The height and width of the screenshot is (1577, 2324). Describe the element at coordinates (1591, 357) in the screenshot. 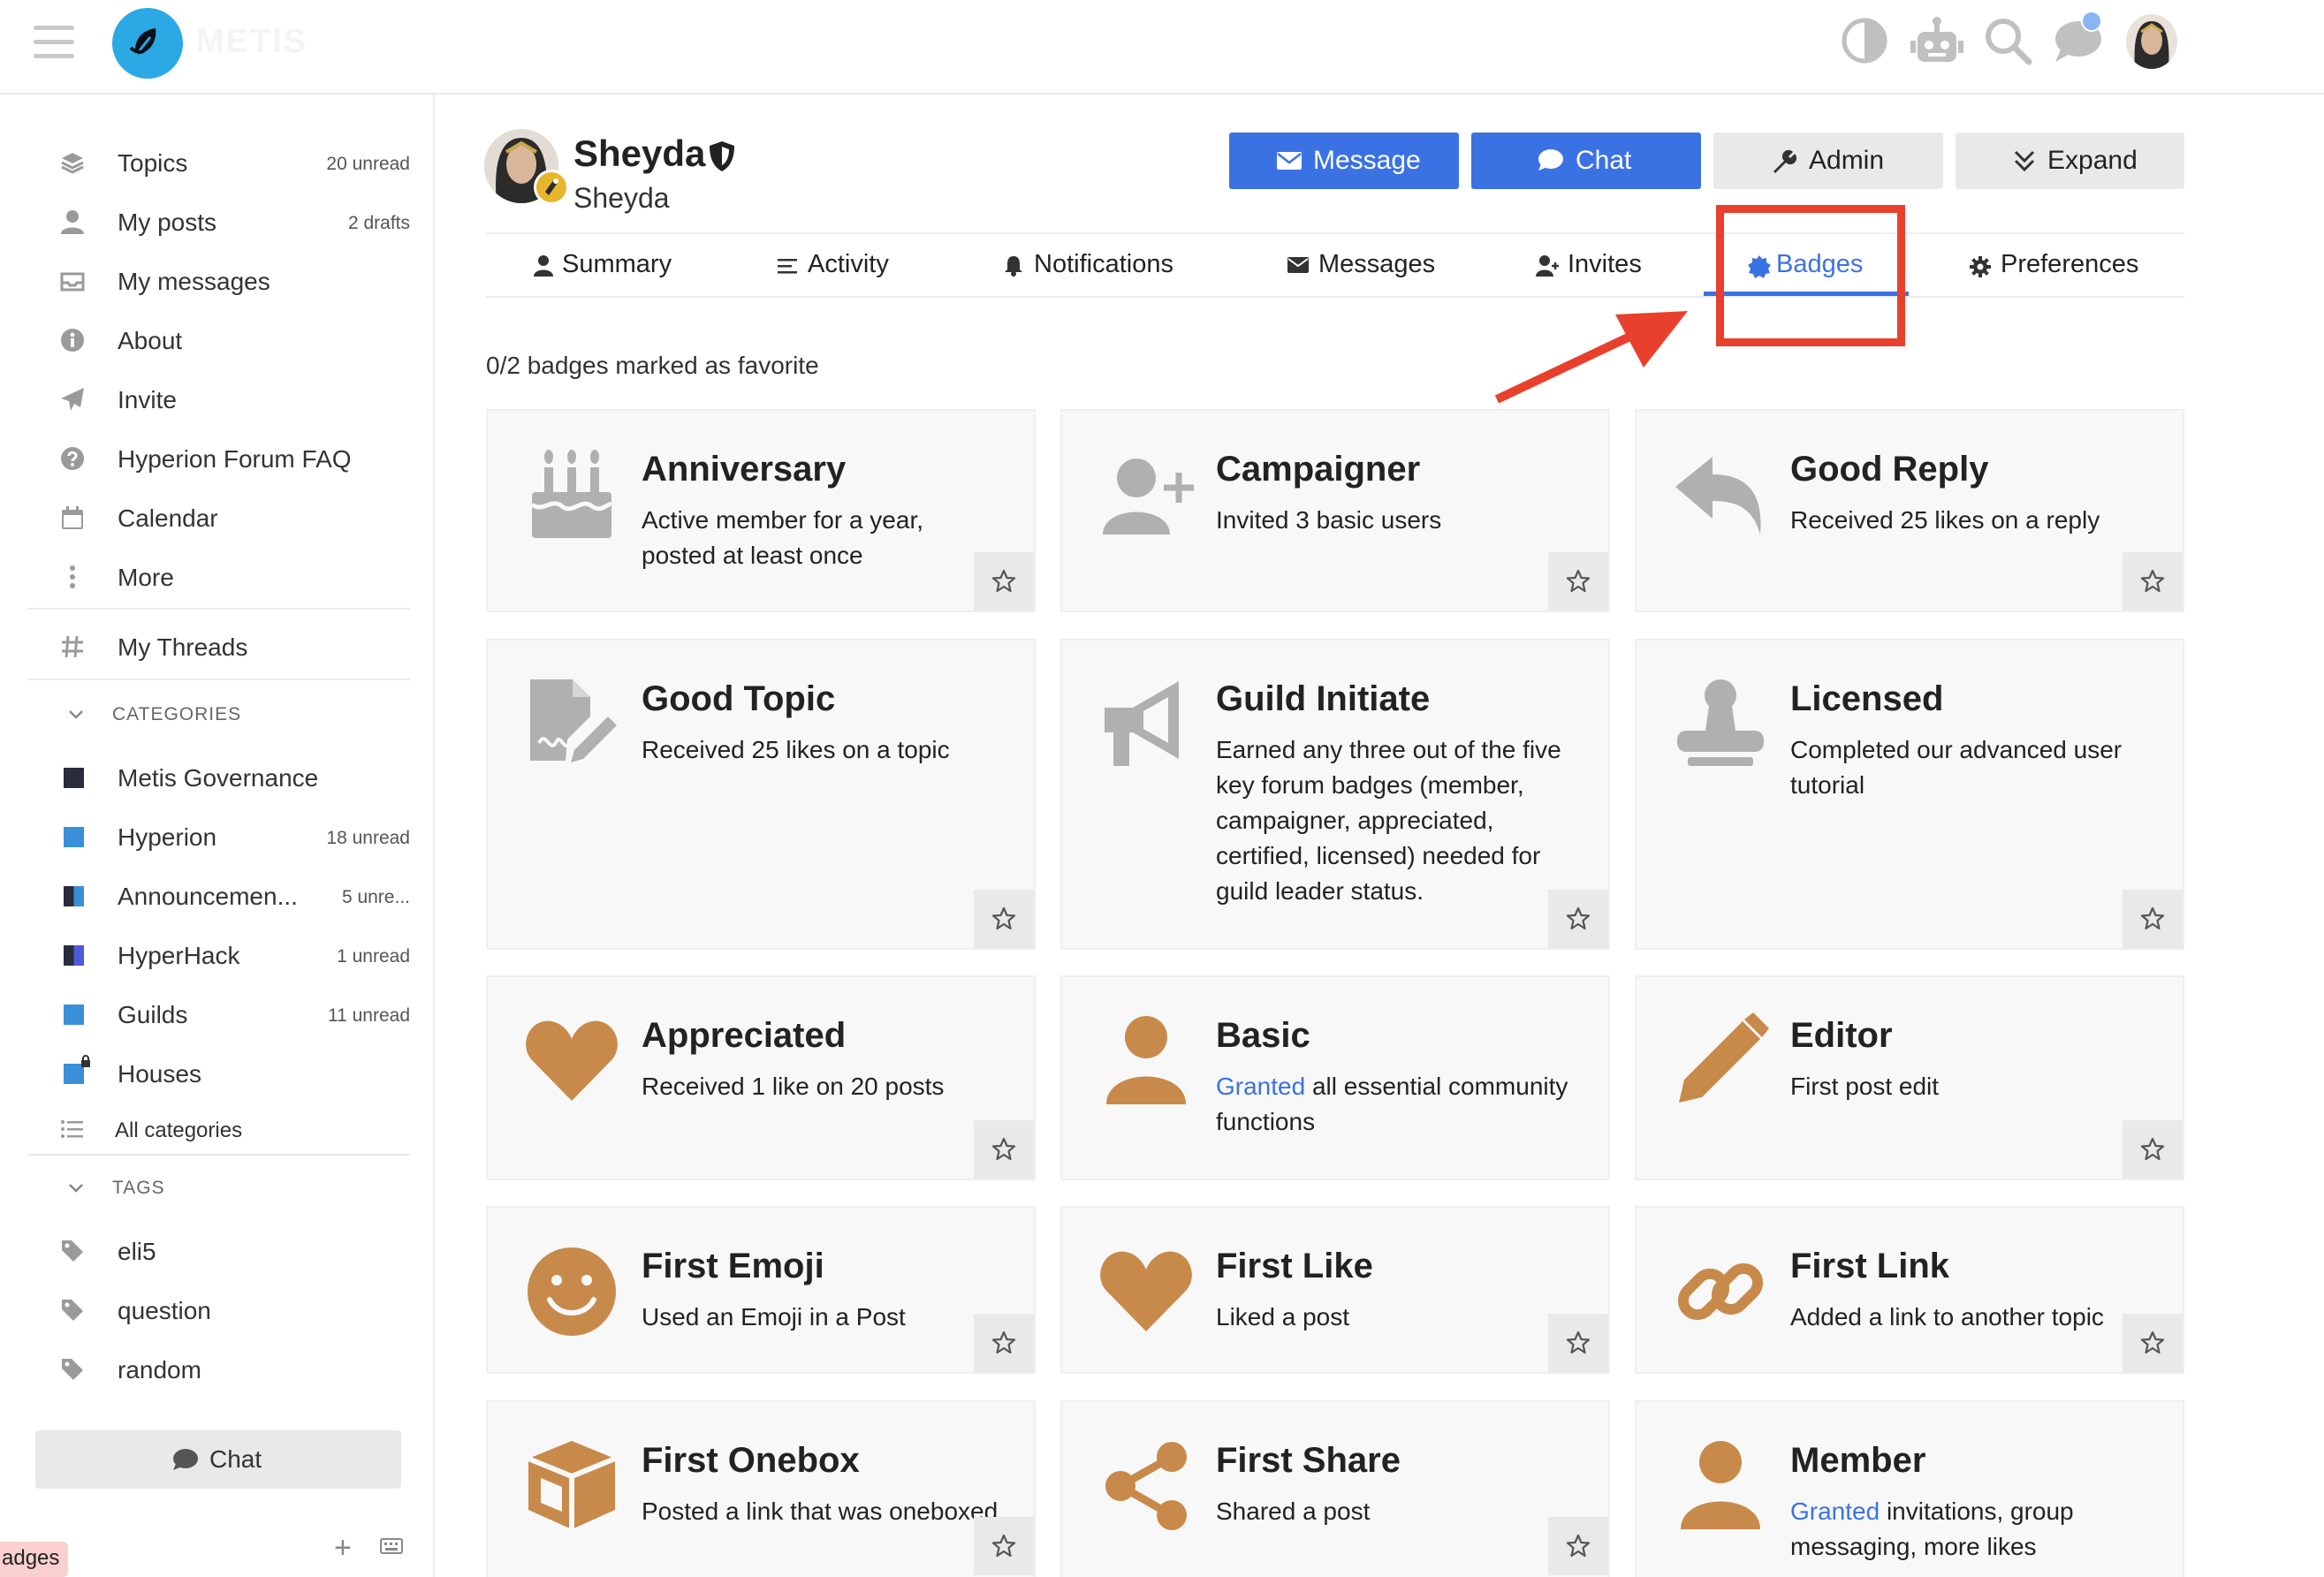

I see `annotation-arrow` at that location.